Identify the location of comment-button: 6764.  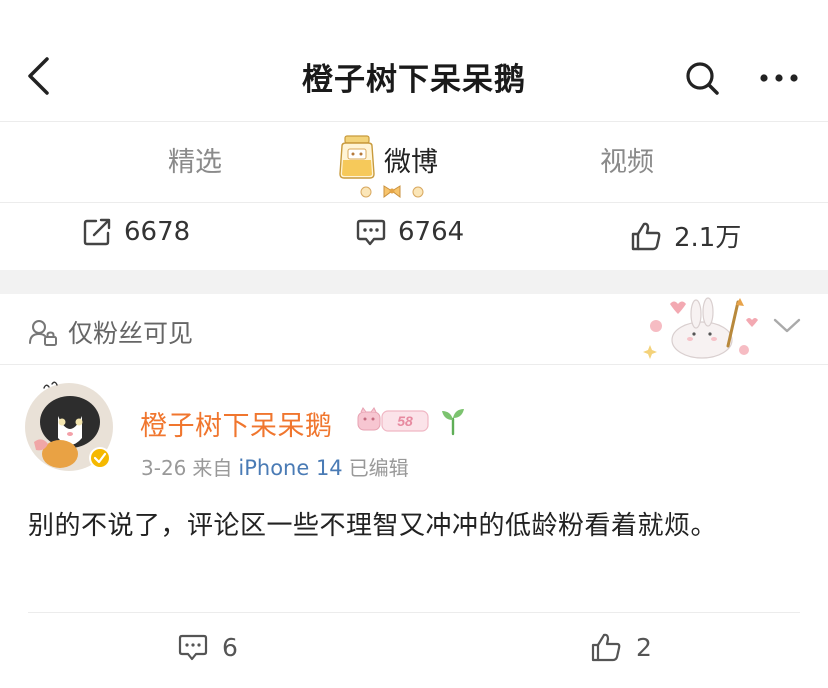
(410, 232).